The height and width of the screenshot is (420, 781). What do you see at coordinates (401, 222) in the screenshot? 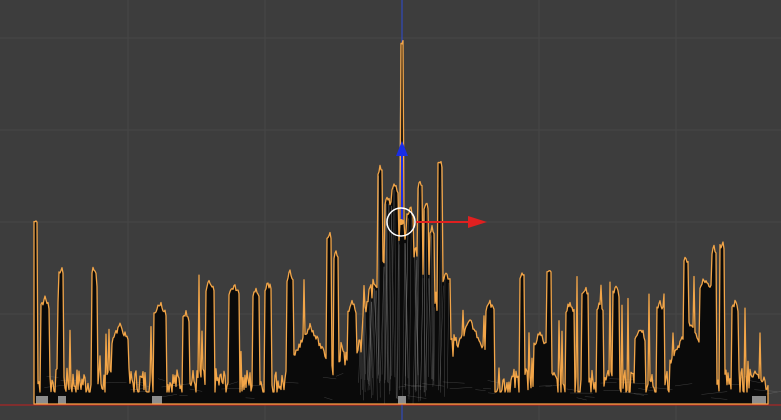
I see `origin-dot-icon` at bounding box center [401, 222].